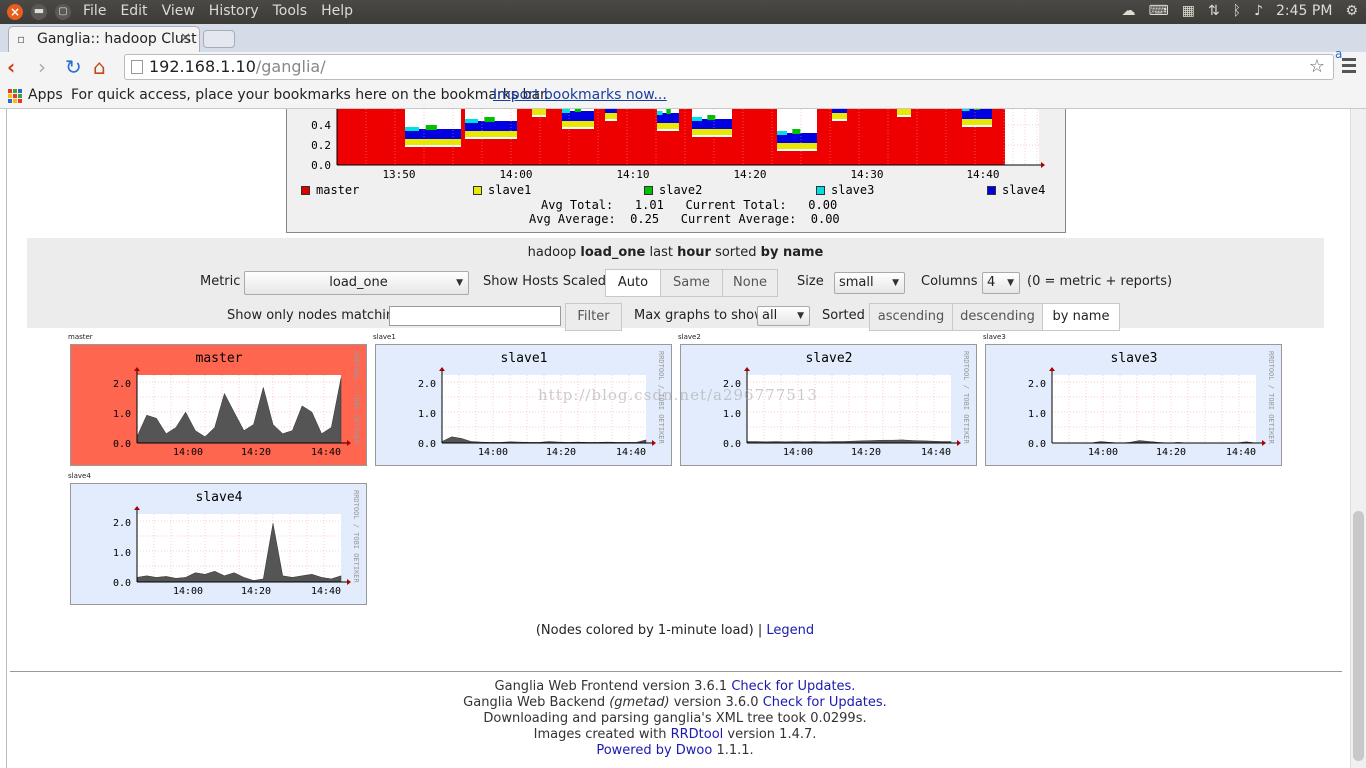  Describe the element at coordinates (1100, 281) in the screenshot. I see `columns-note: (0 = metric + reports)` at that location.